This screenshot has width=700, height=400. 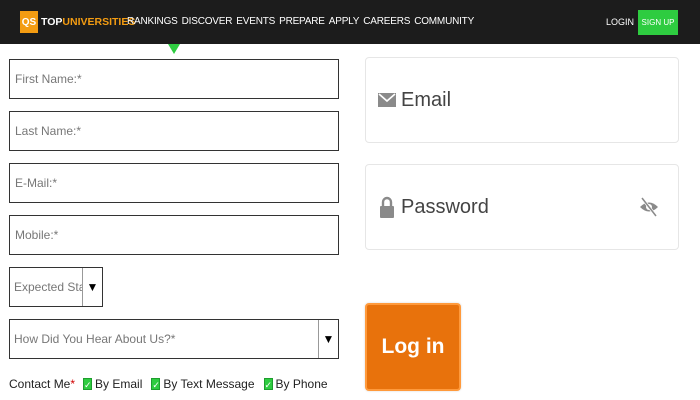 What do you see at coordinates (119, 384) in the screenshot?
I see `contact-option-label: By Email` at bounding box center [119, 384].